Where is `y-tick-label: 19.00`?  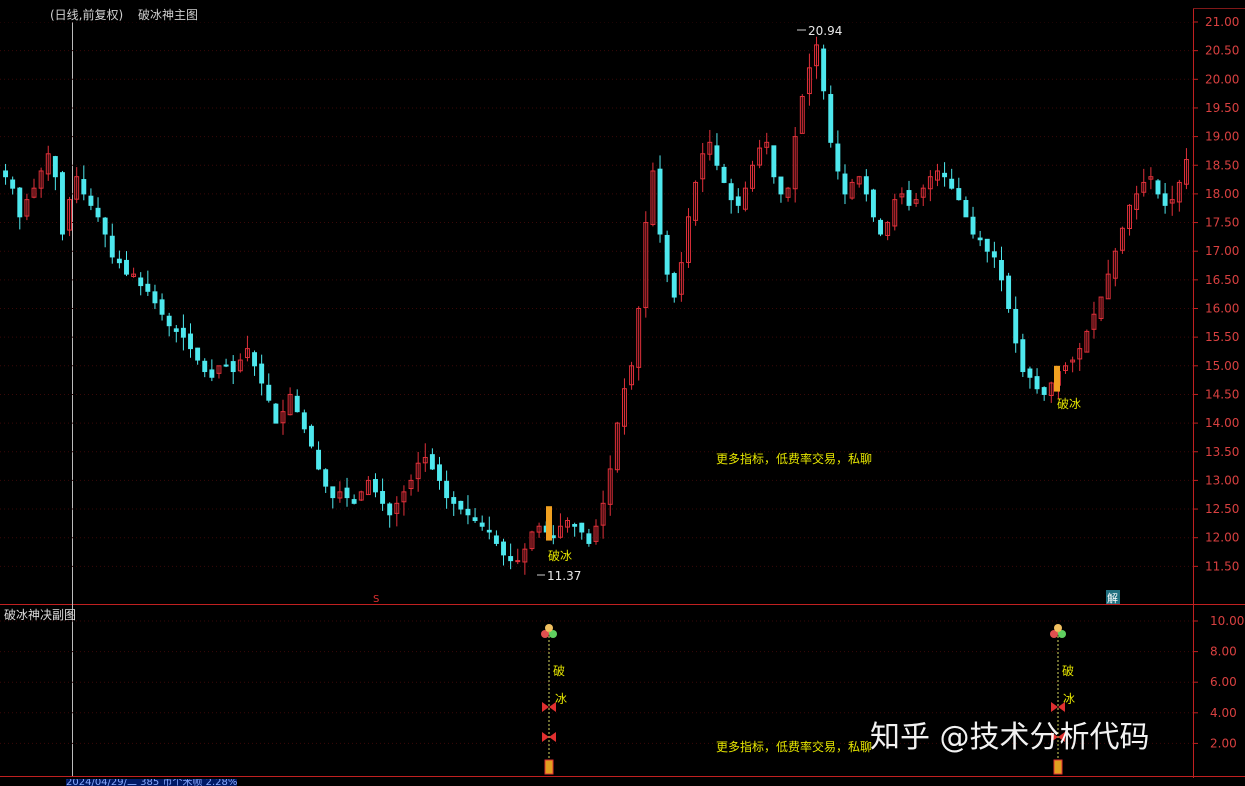 y-tick-label: 19.00 is located at coordinates (1222, 137).